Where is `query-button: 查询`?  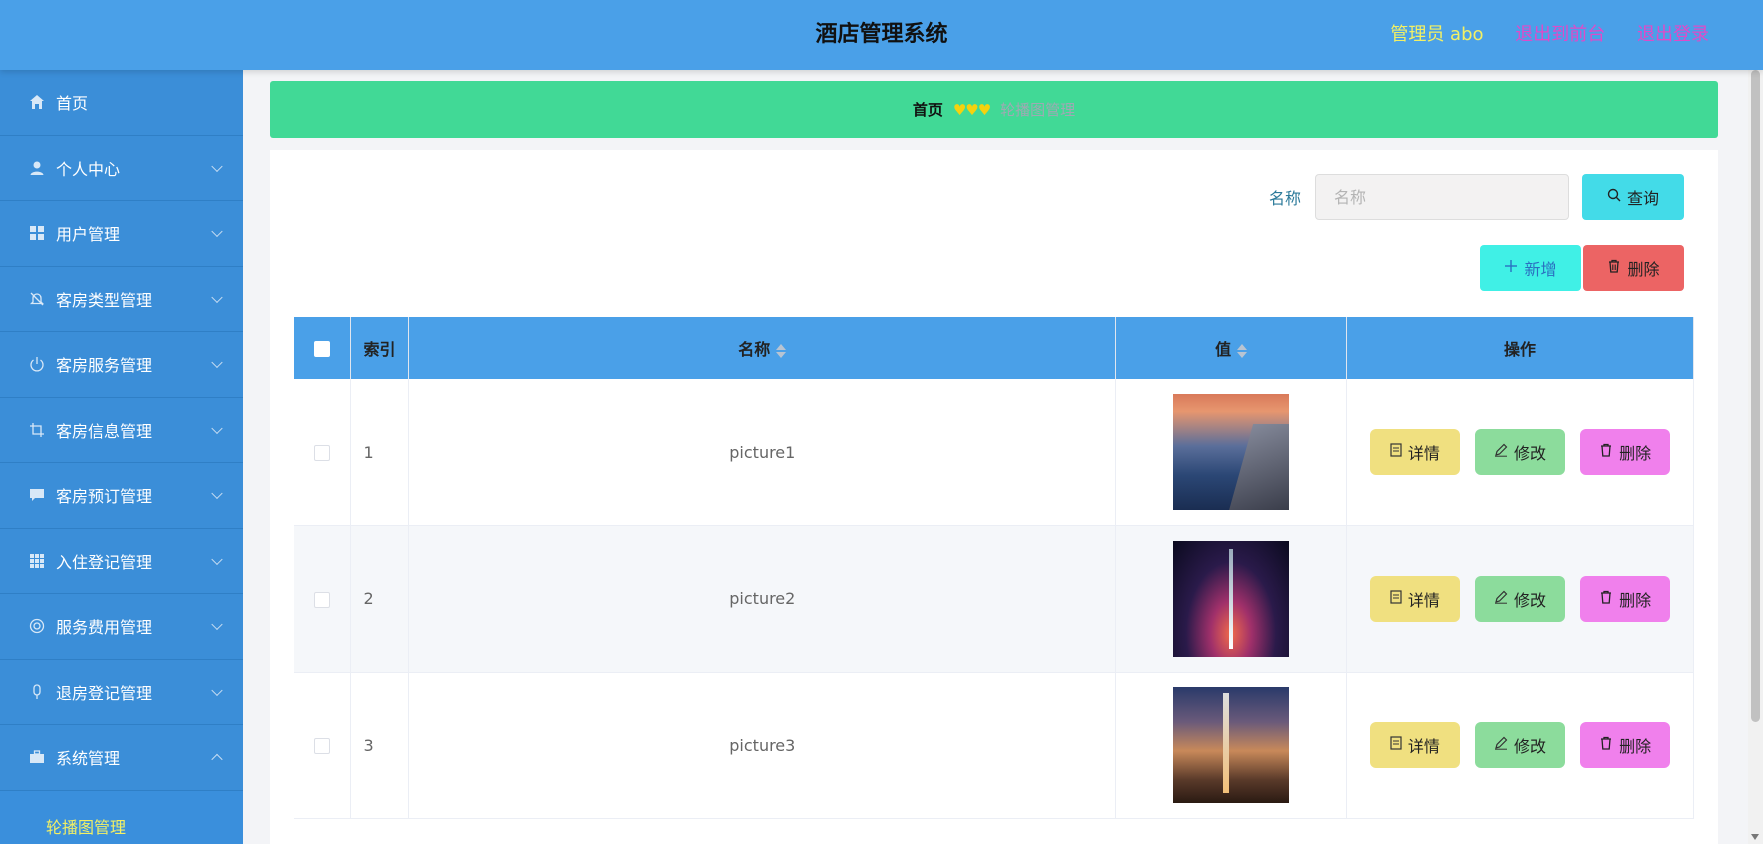 query-button: 查询 is located at coordinates (1633, 197).